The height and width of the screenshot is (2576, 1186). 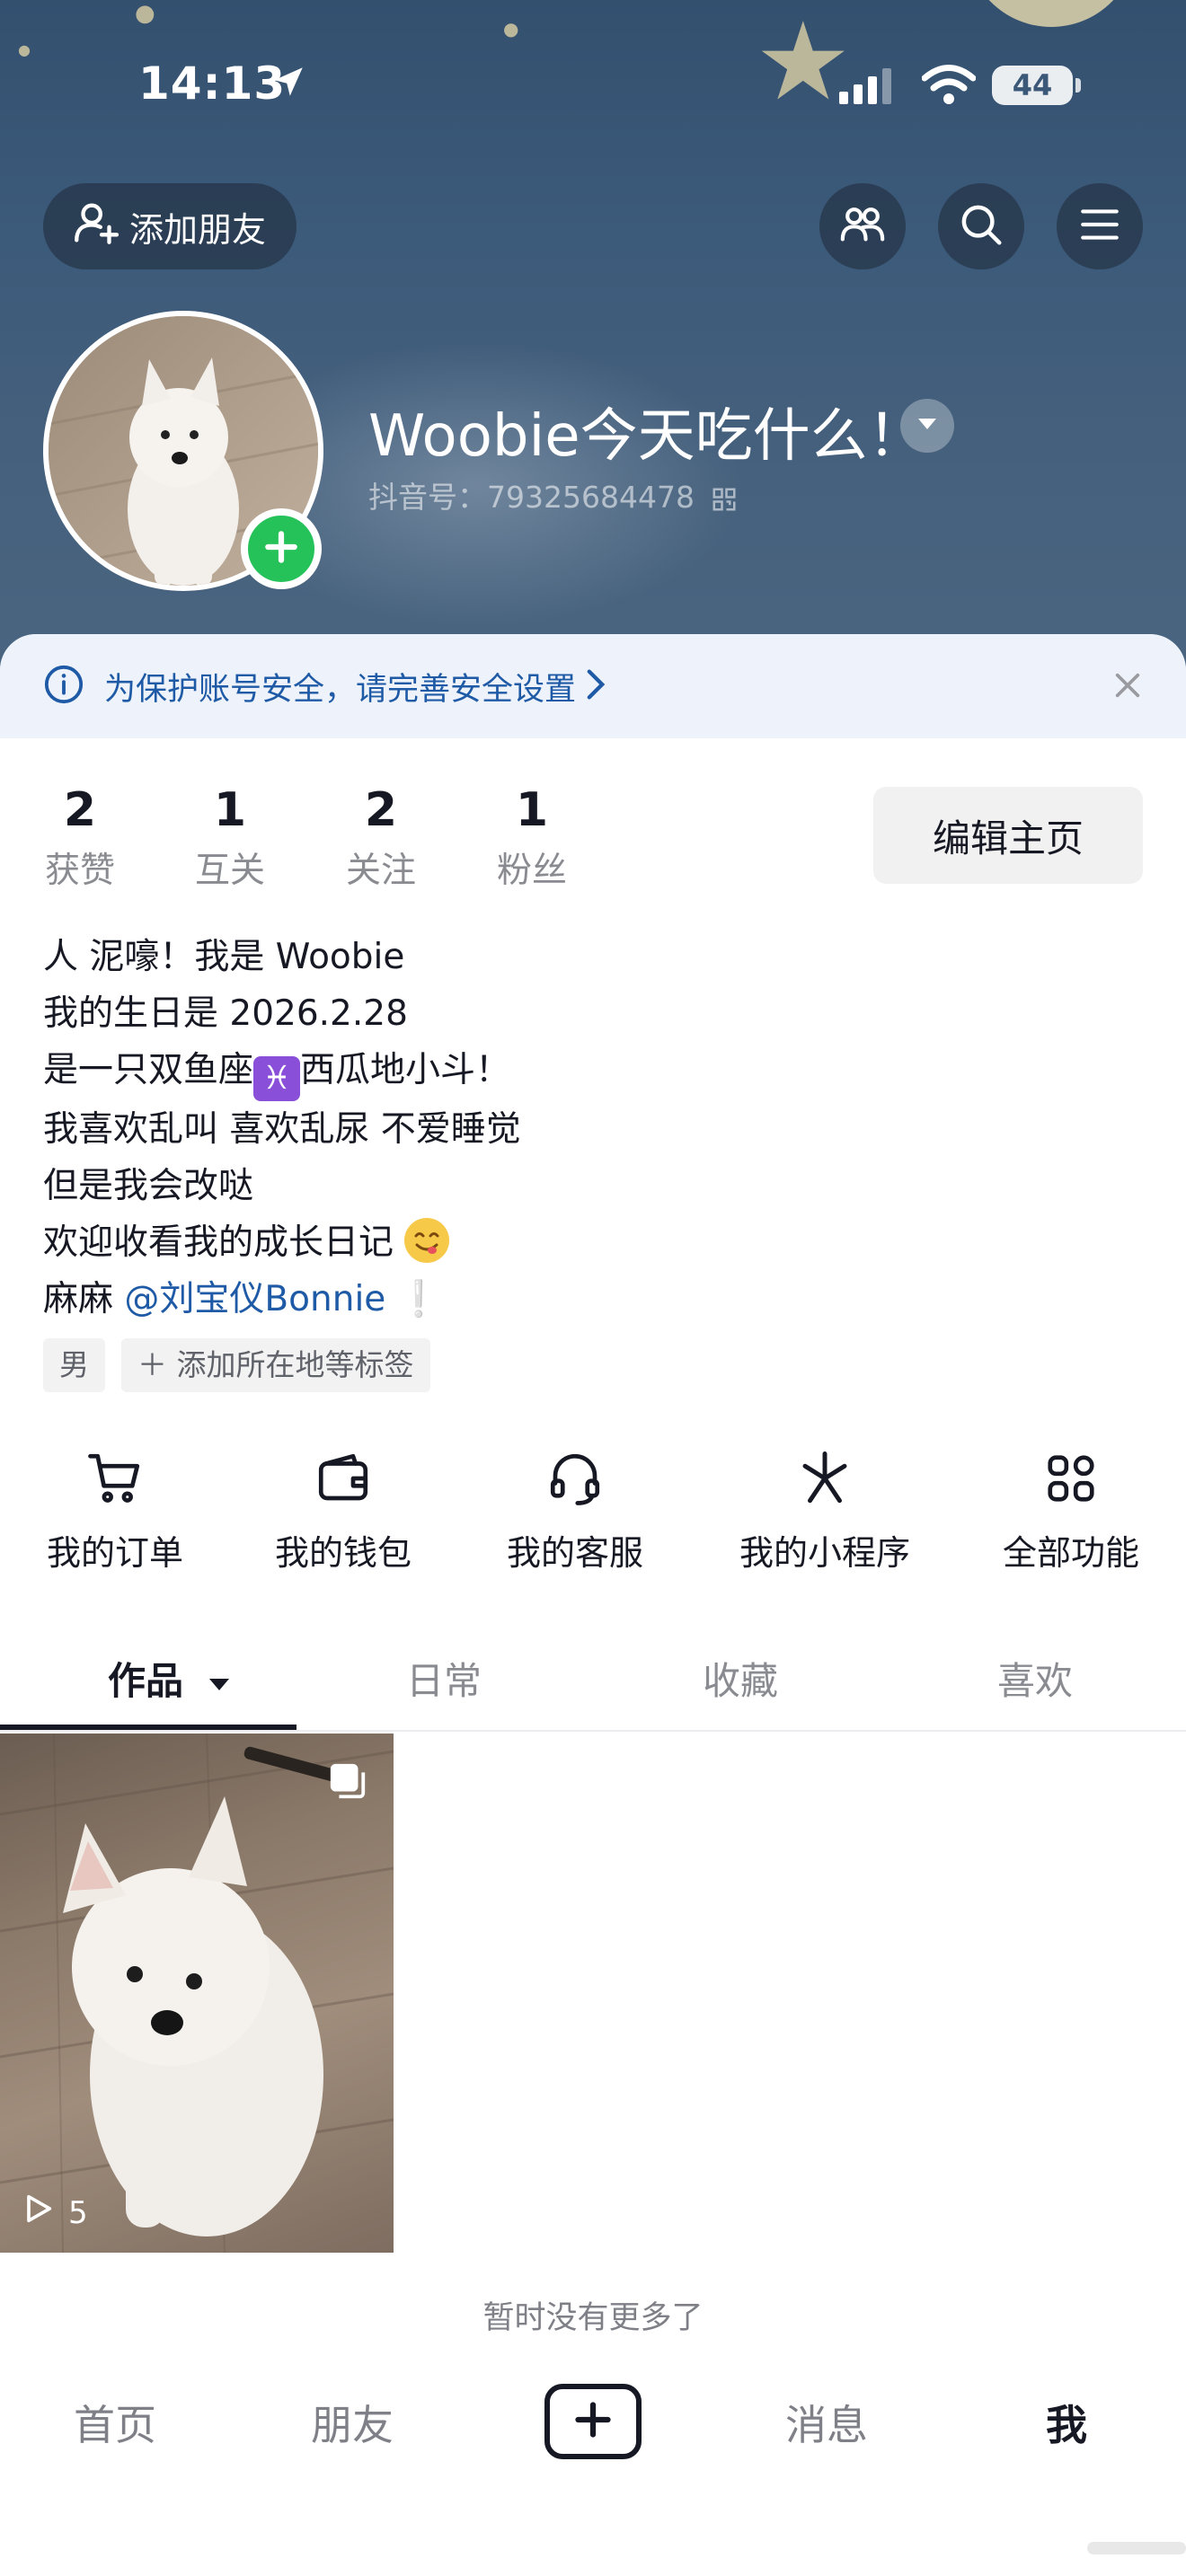 What do you see at coordinates (288, 83) in the screenshot?
I see `location-arrow-icon` at bounding box center [288, 83].